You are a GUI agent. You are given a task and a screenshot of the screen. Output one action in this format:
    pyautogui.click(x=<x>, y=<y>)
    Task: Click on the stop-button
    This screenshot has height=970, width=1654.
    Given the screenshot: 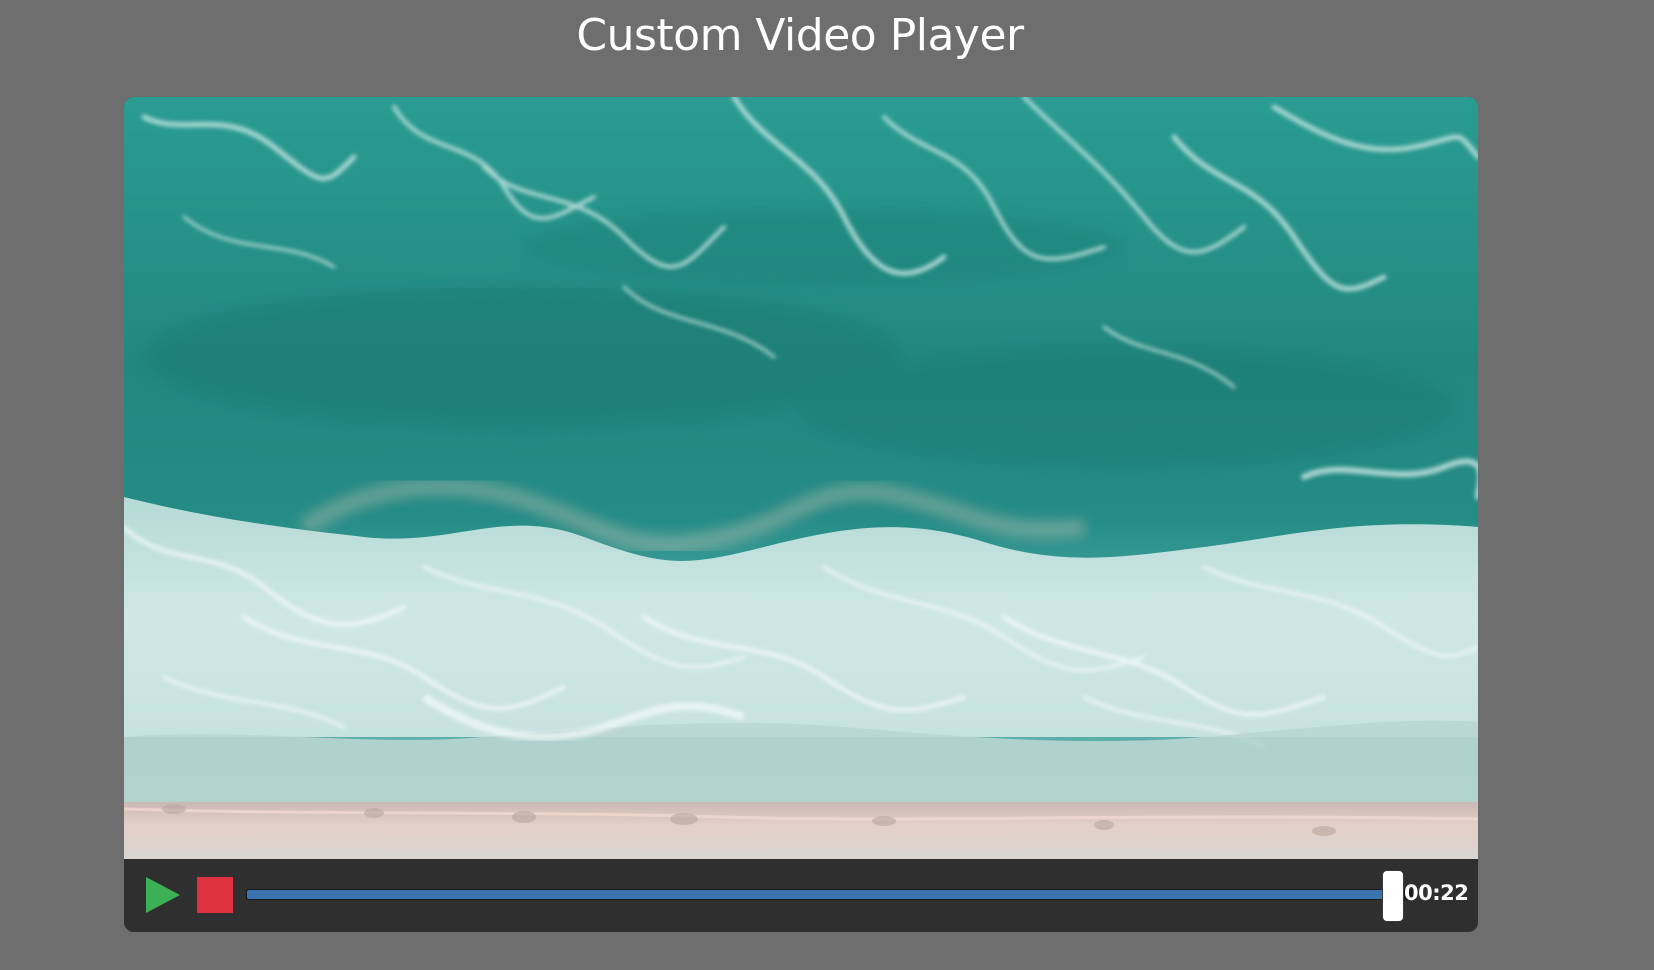 What is the action you would take?
    pyautogui.click(x=215, y=895)
    